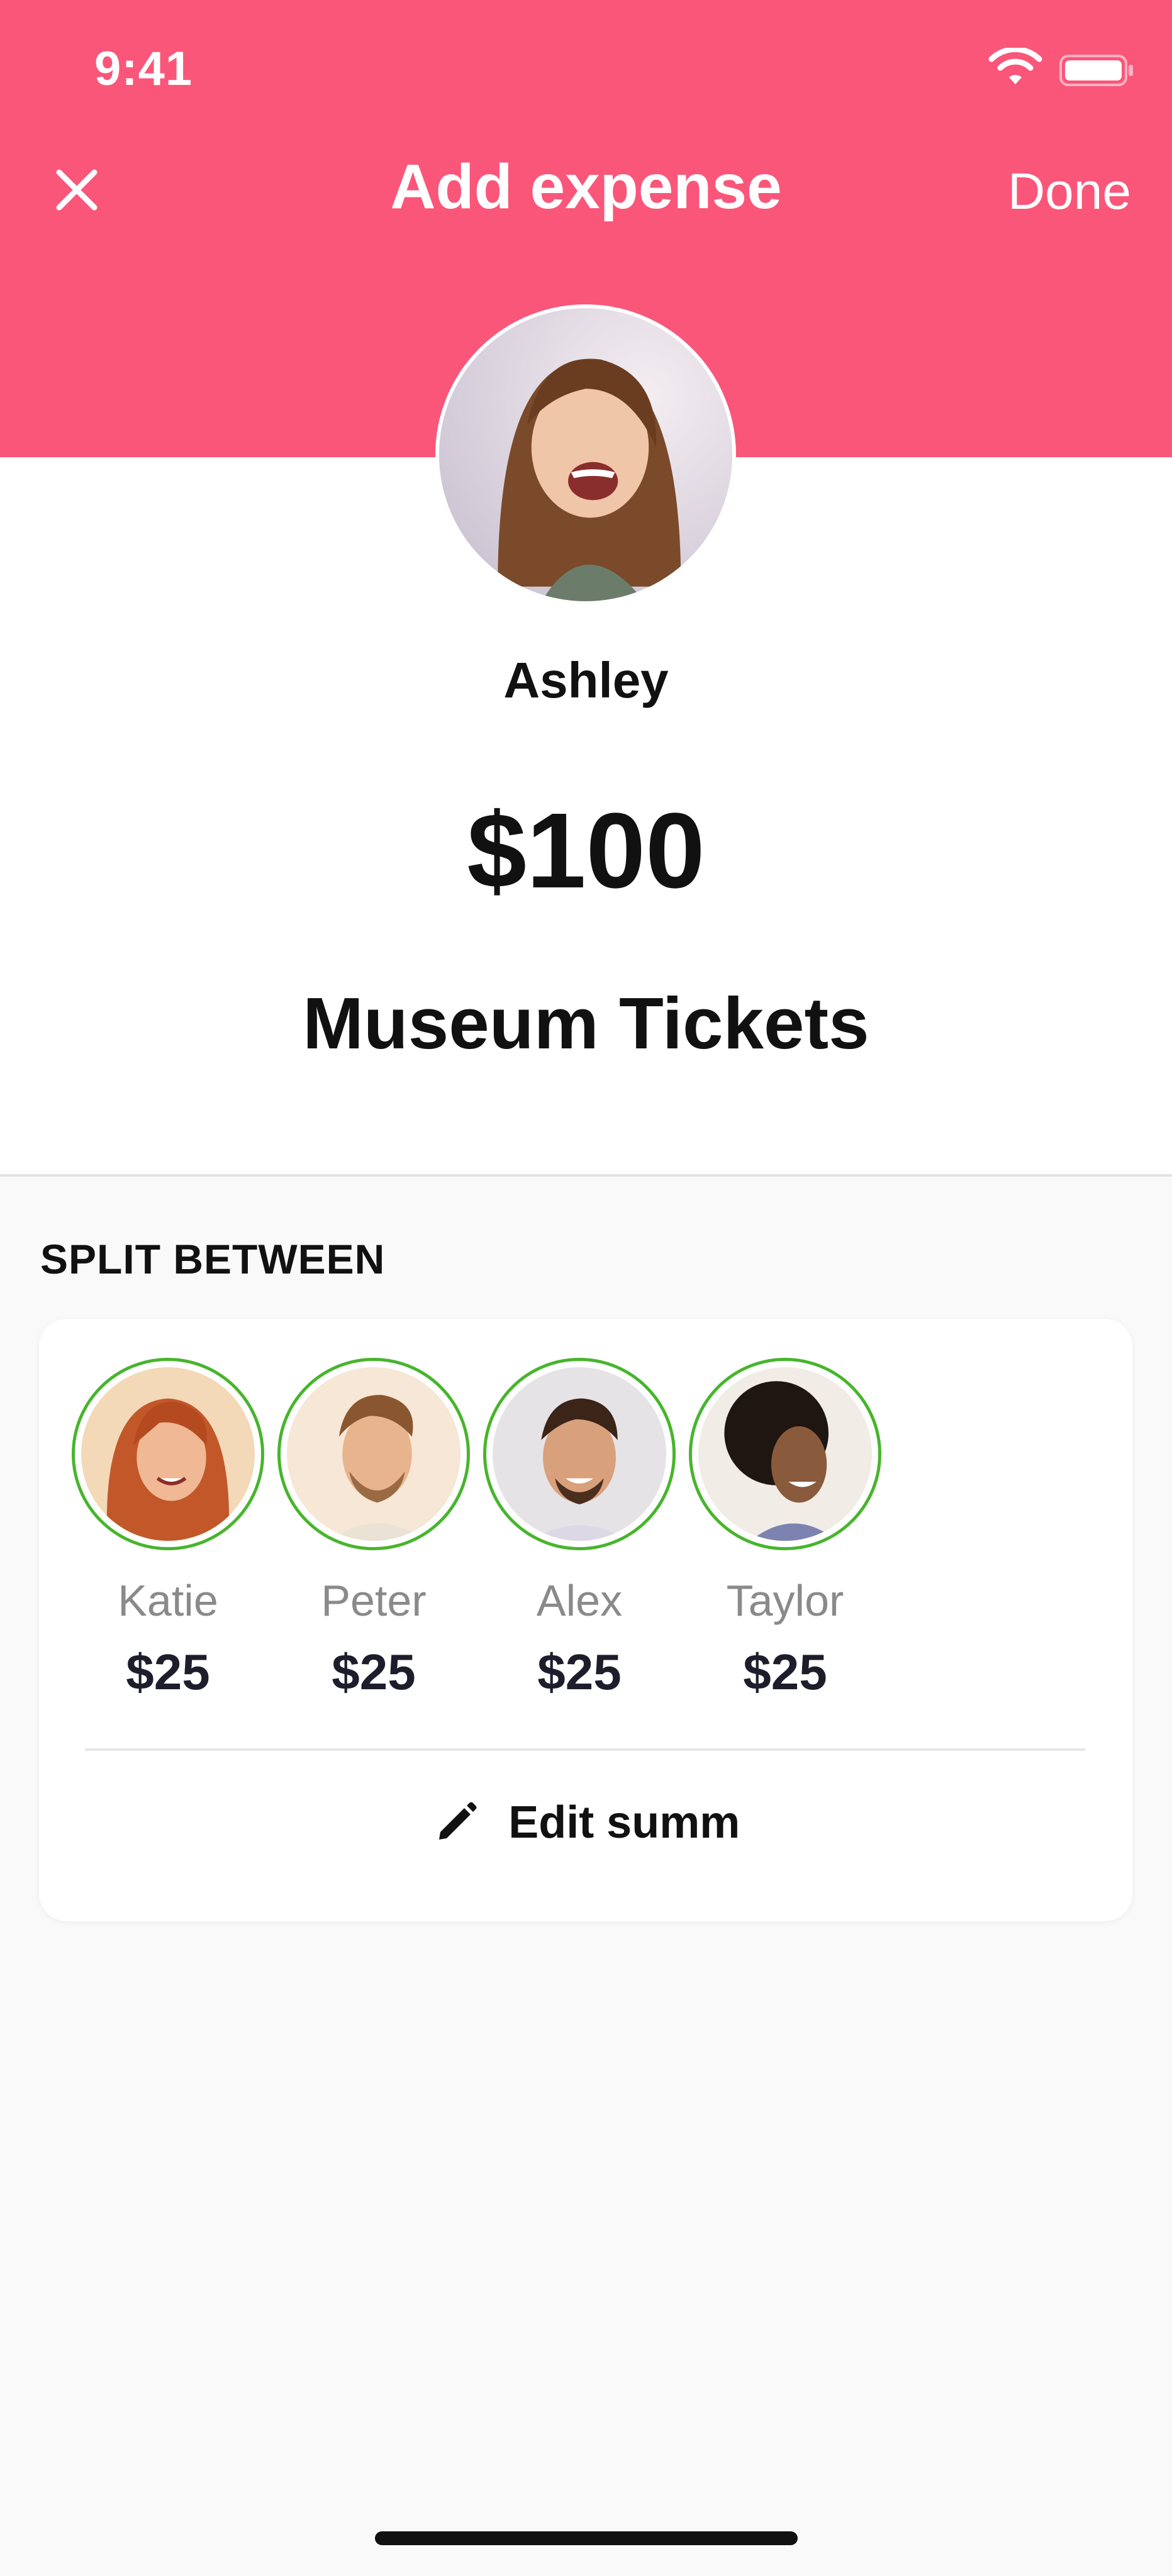  I want to click on card-divider, so click(585, 1749).